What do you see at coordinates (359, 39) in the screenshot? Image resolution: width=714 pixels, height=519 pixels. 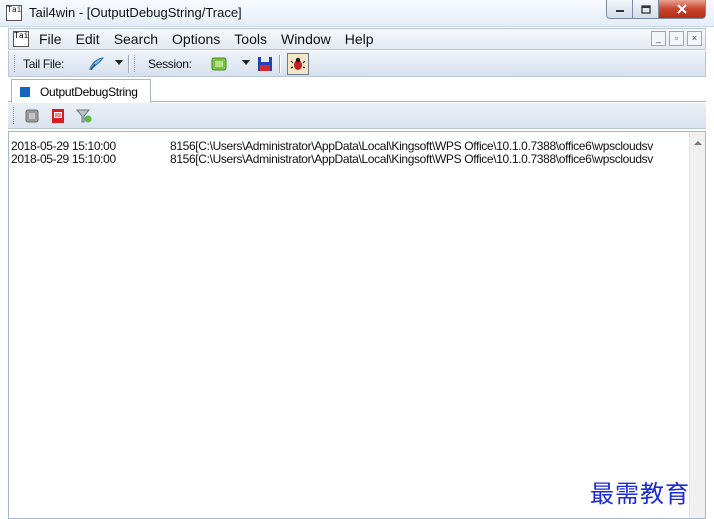 I see `menu-help: Help` at bounding box center [359, 39].